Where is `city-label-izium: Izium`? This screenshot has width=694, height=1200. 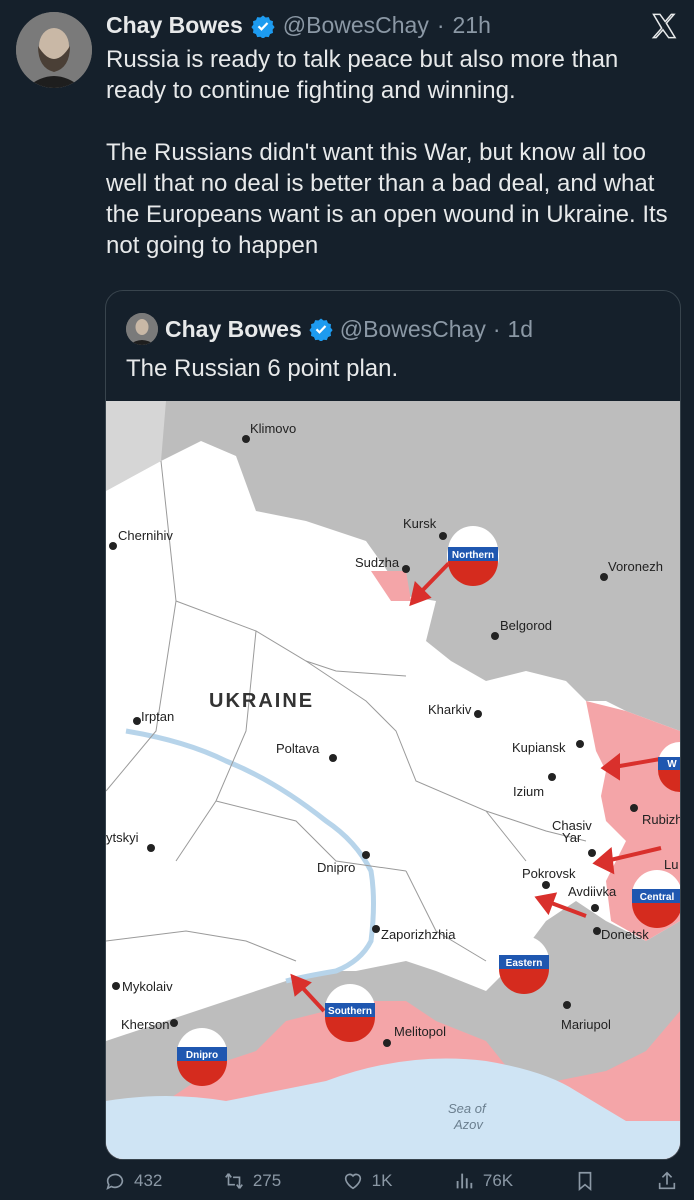
city-label-izium: Izium is located at coordinates (528, 791).